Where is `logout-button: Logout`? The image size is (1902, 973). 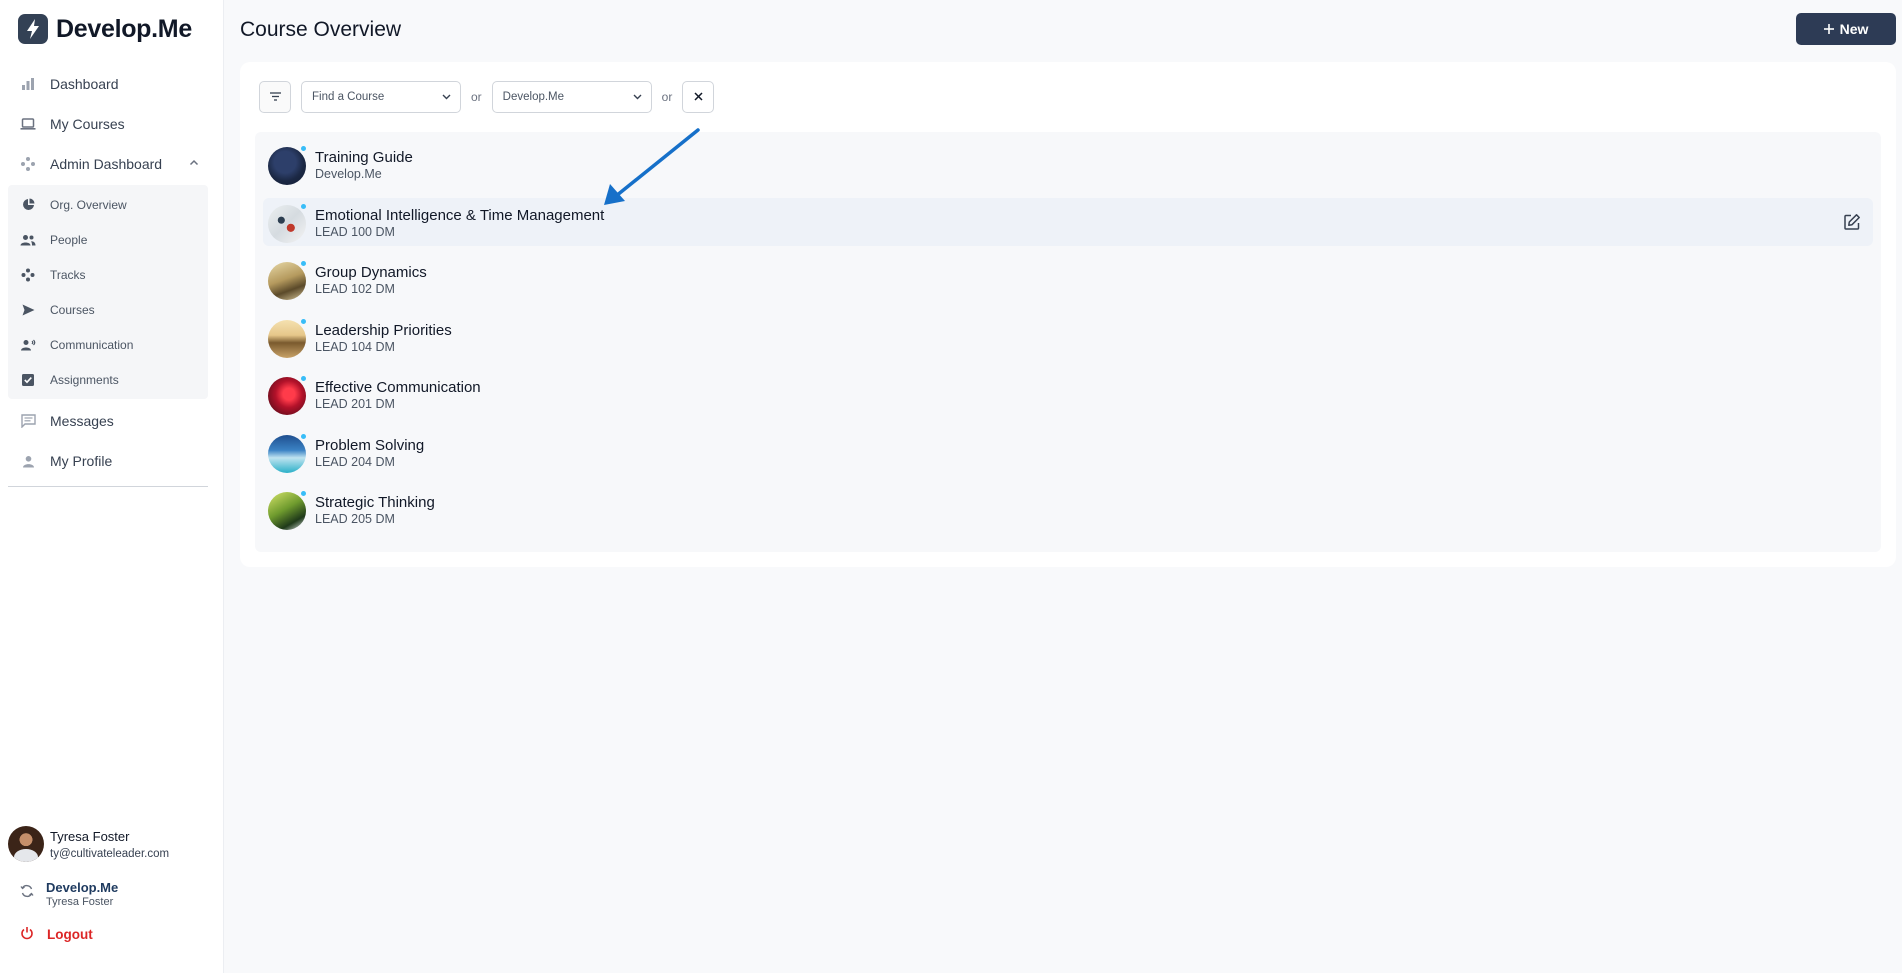 logout-button: Logout is located at coordinates (56, 934).